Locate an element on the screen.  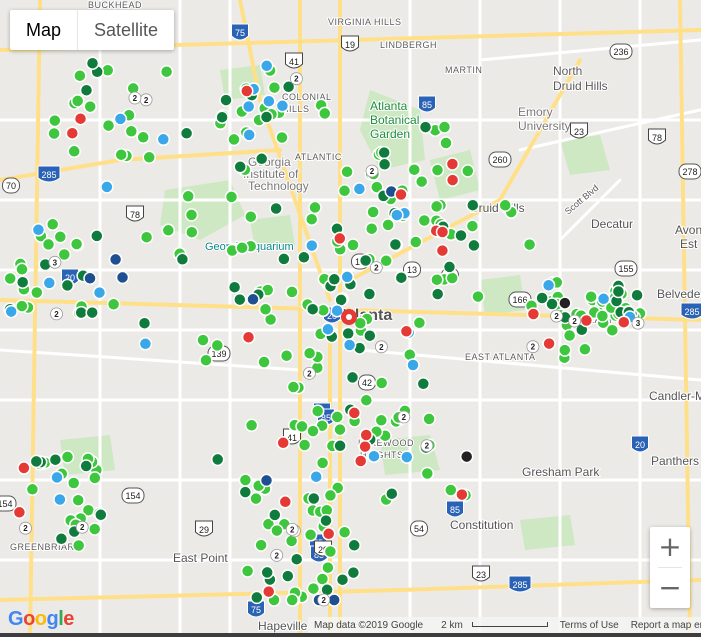
black-marker is located at coordinates (466, 456).